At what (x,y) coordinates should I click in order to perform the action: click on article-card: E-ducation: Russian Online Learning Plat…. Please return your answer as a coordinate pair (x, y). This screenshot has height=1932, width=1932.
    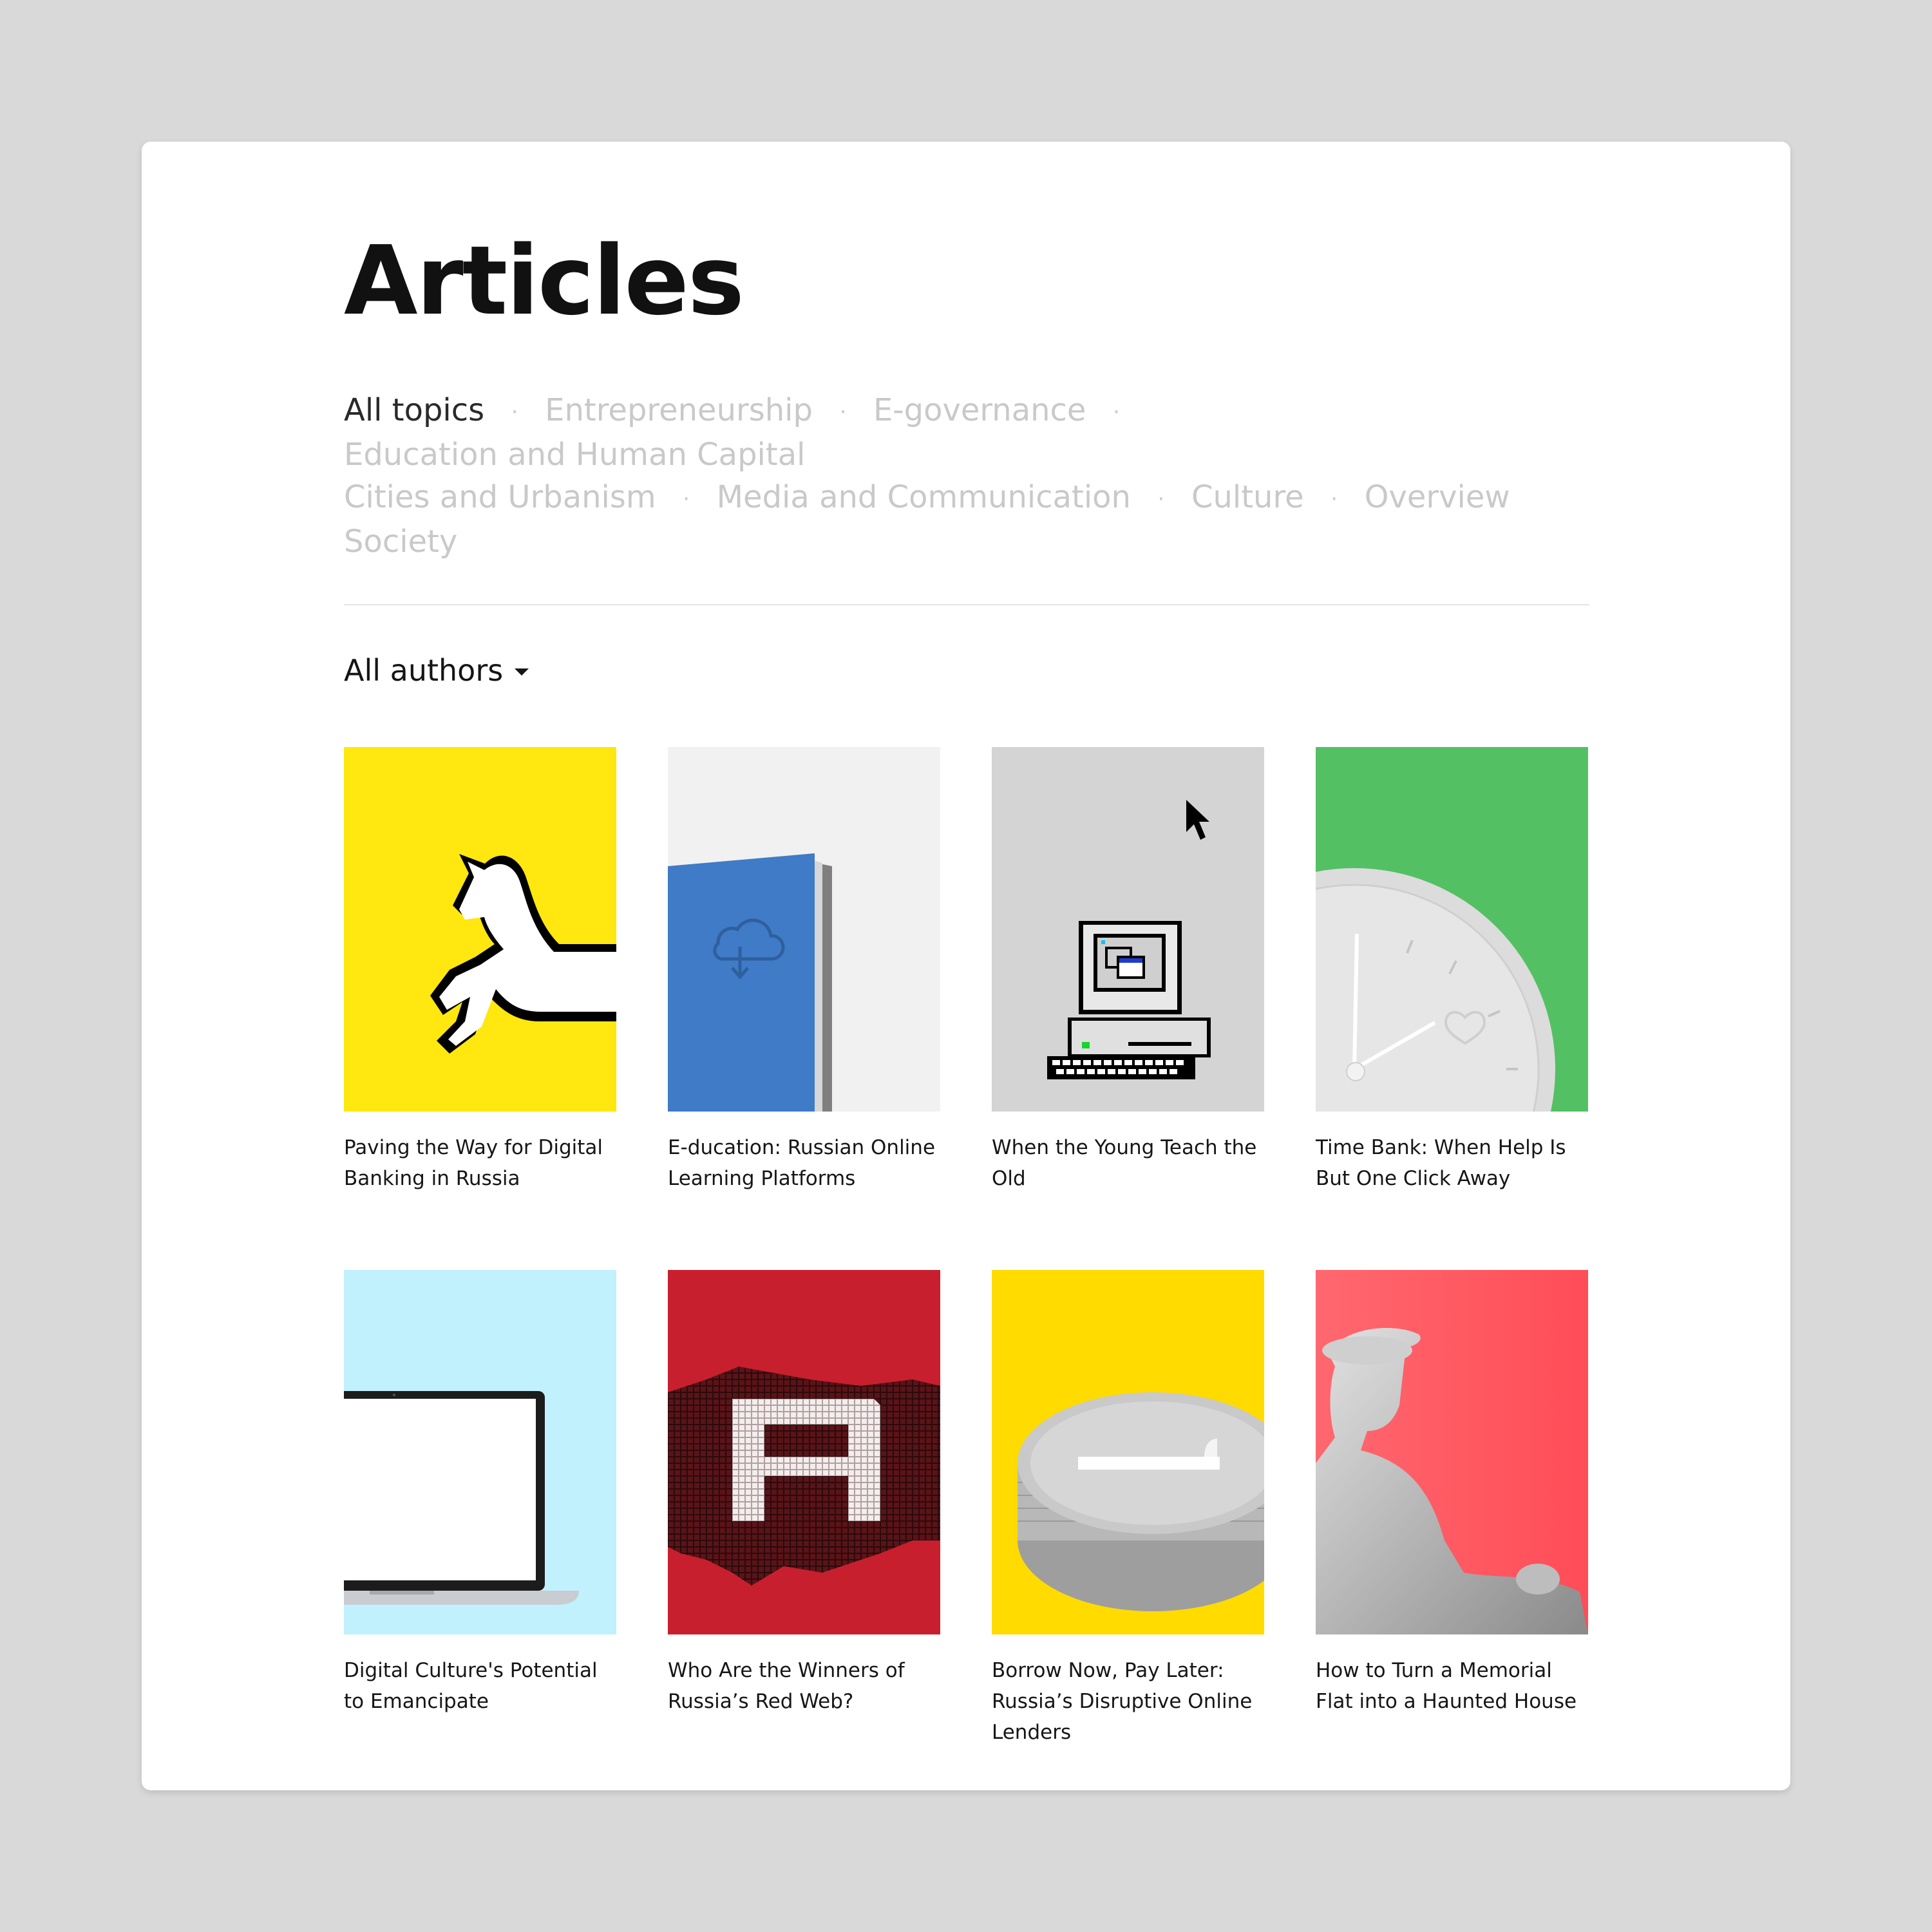
    Looking at the image, I should click on (804, 971).